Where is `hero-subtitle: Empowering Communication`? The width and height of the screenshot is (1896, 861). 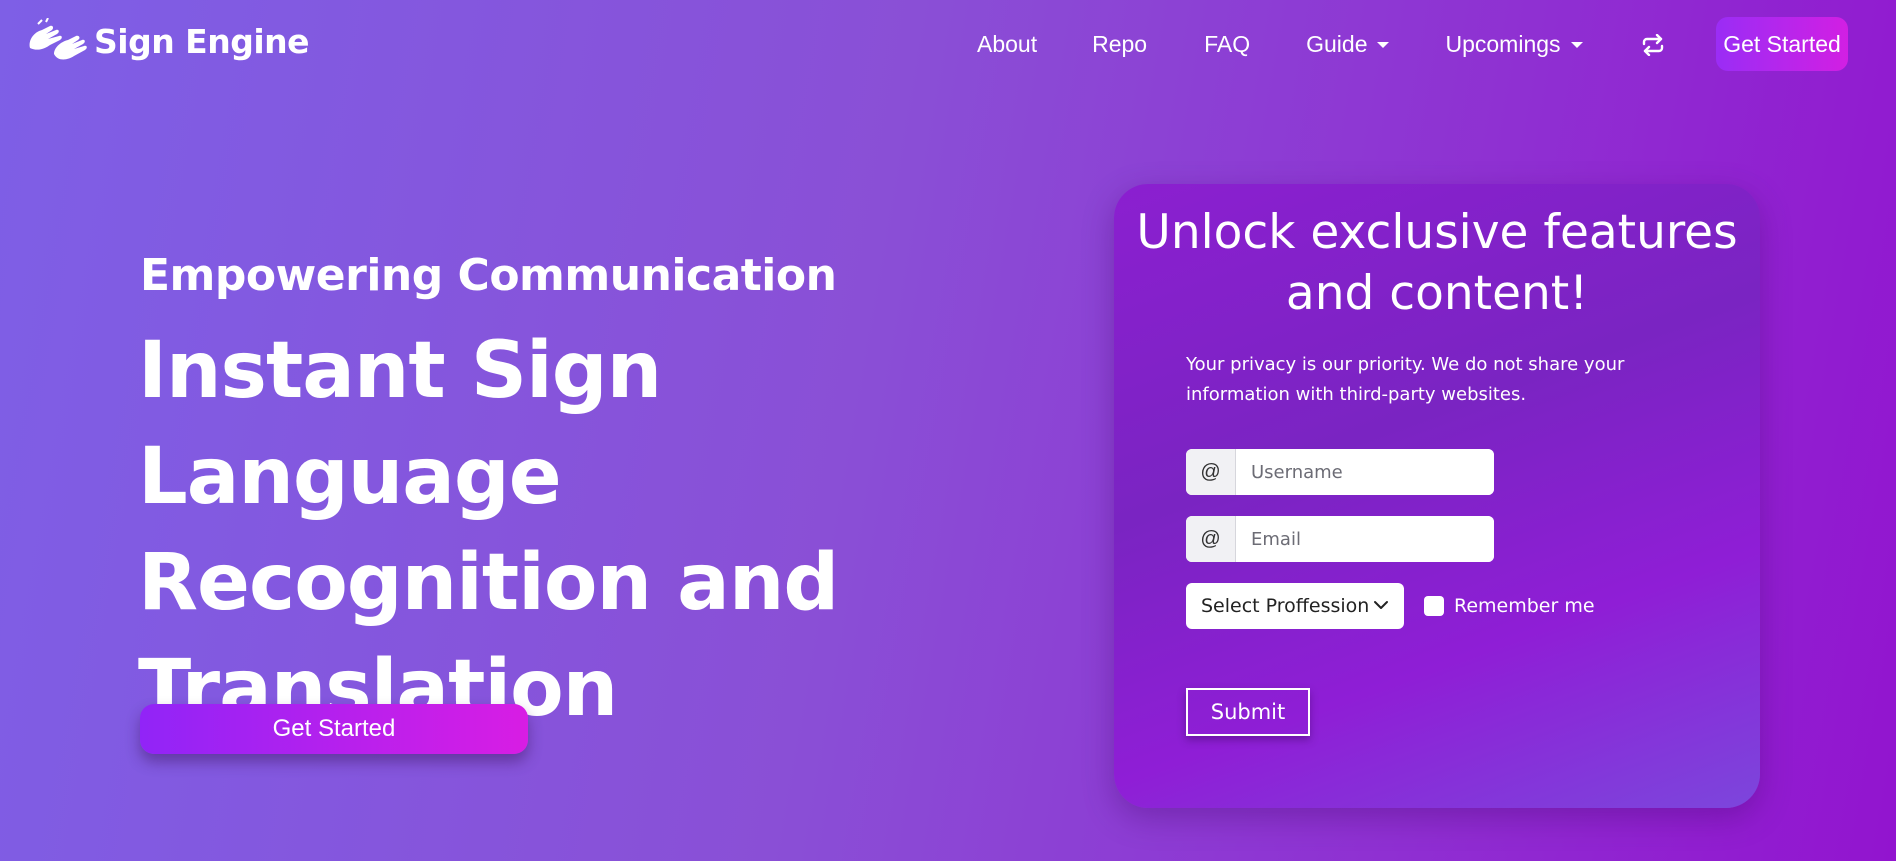
hero-subtitle: Empowering Communication is located at coordinates (488, 275).